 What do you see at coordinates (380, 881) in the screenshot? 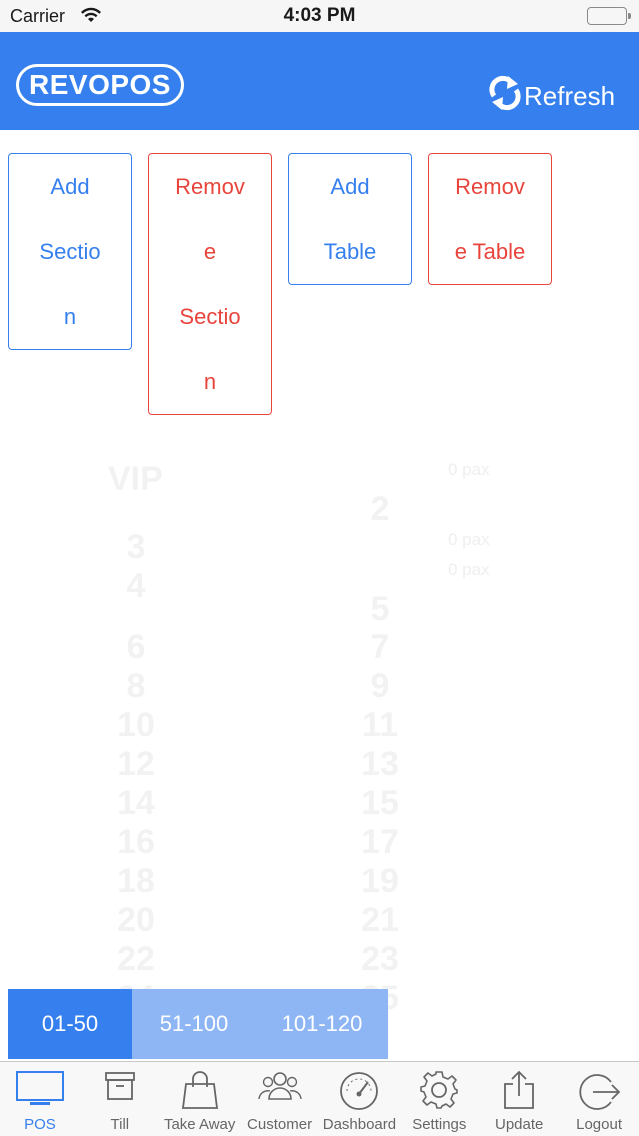
I see `table-19: 19` at bounding box center [380, 881].